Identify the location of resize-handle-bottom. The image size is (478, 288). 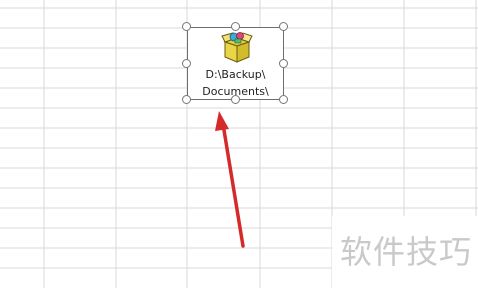
(235, 99).